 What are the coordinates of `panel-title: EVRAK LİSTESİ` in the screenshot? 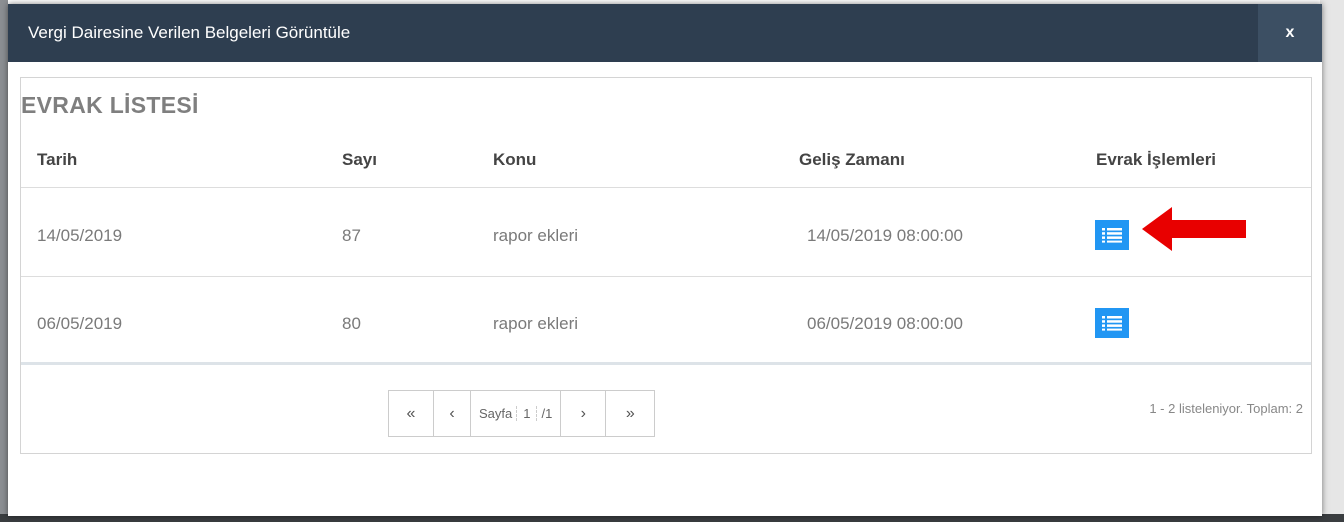 It's located at (110, 105).